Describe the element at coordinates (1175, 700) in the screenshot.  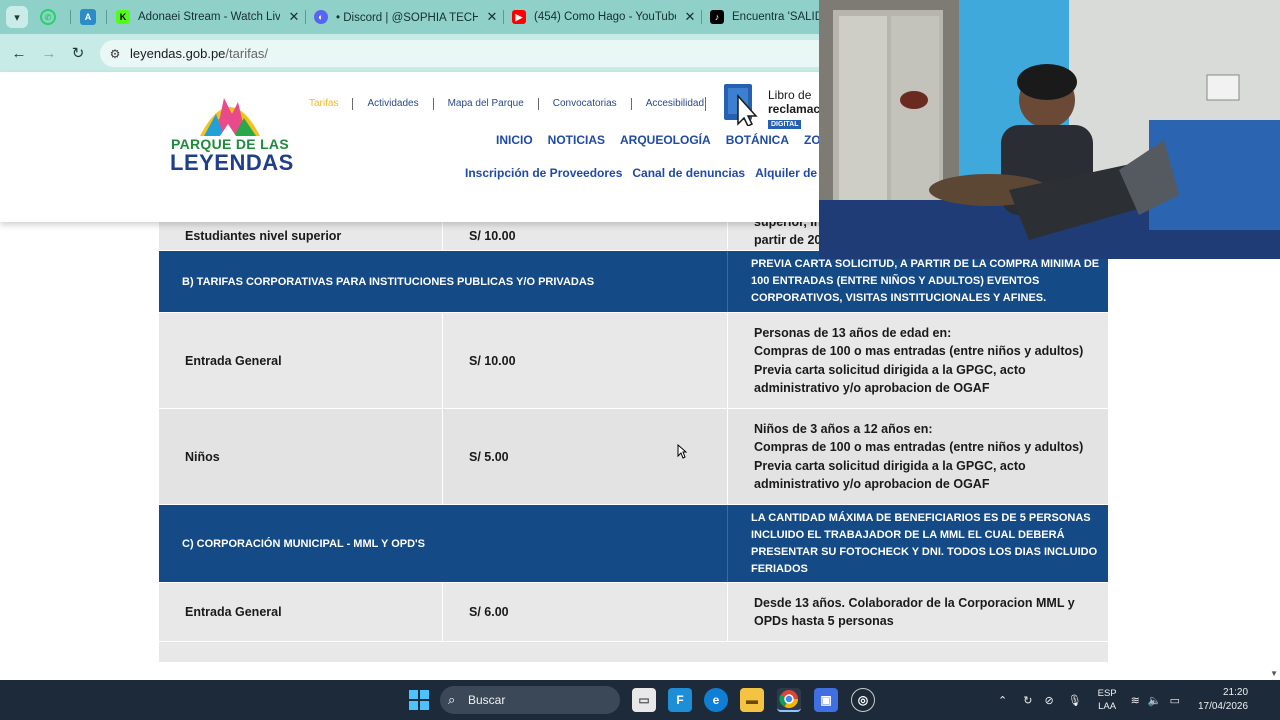
I see `battery-icon: ▭` at that location.